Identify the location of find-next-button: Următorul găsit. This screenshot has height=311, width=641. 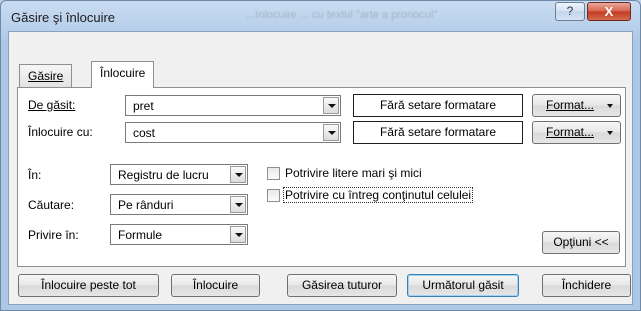
(463, 285).